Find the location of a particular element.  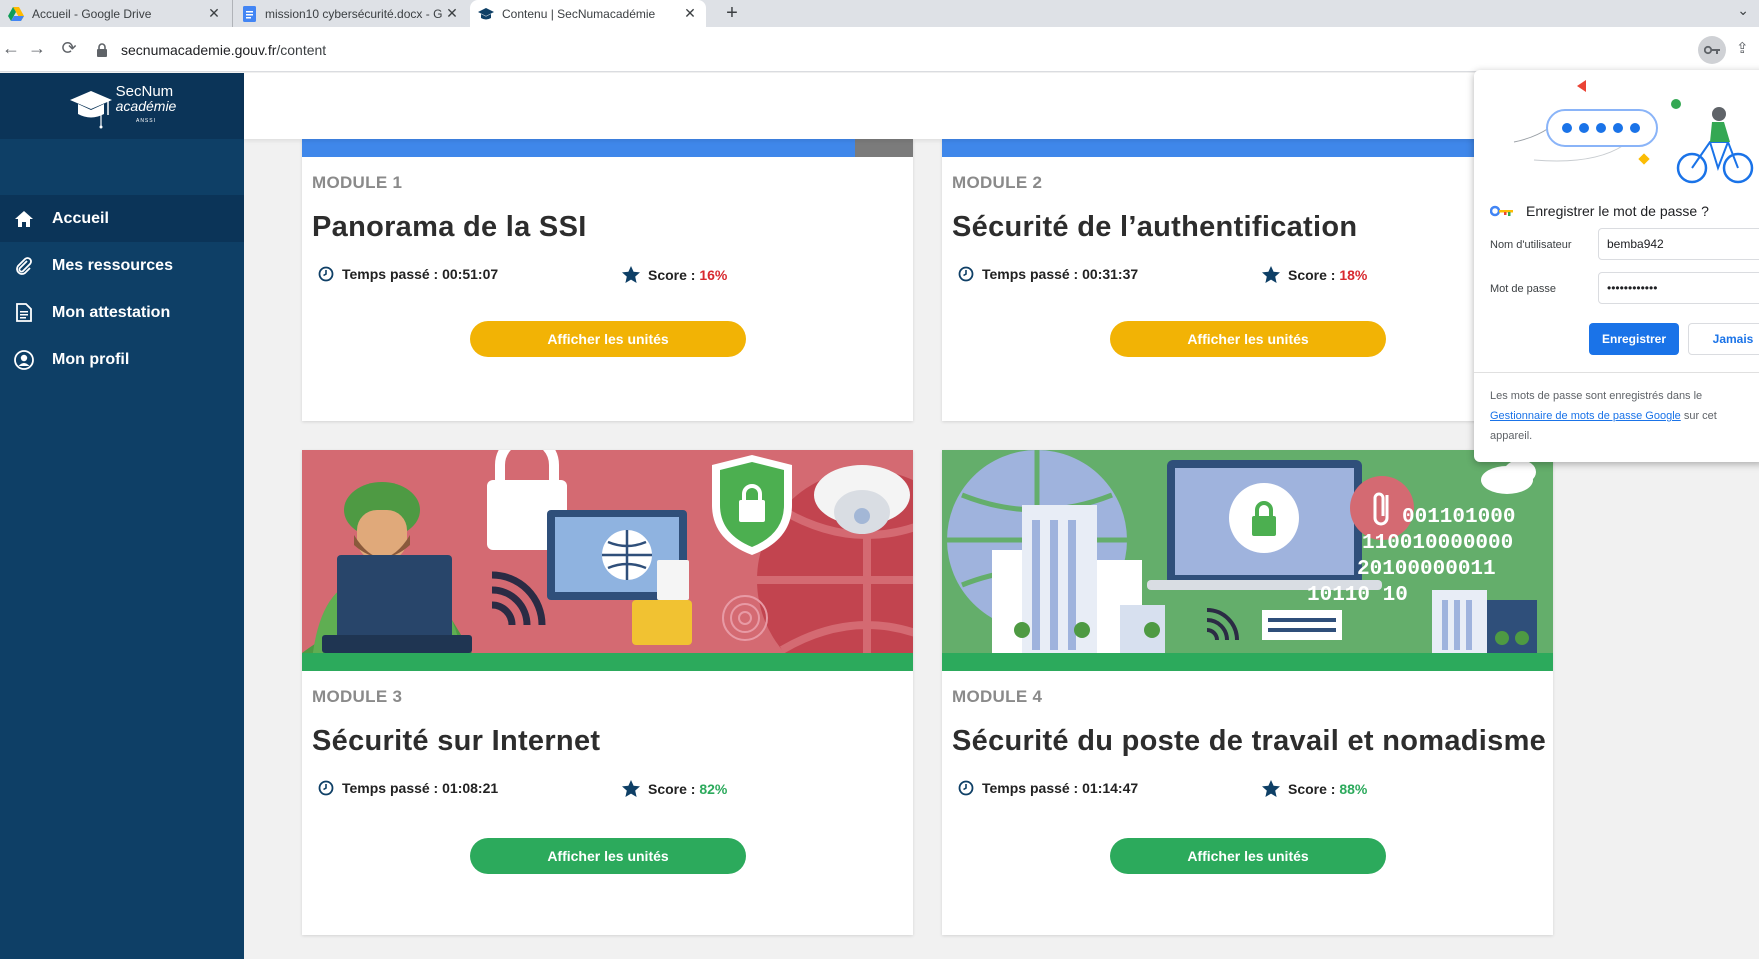

graduation-cap-icon is located at coordinates (90, 110).